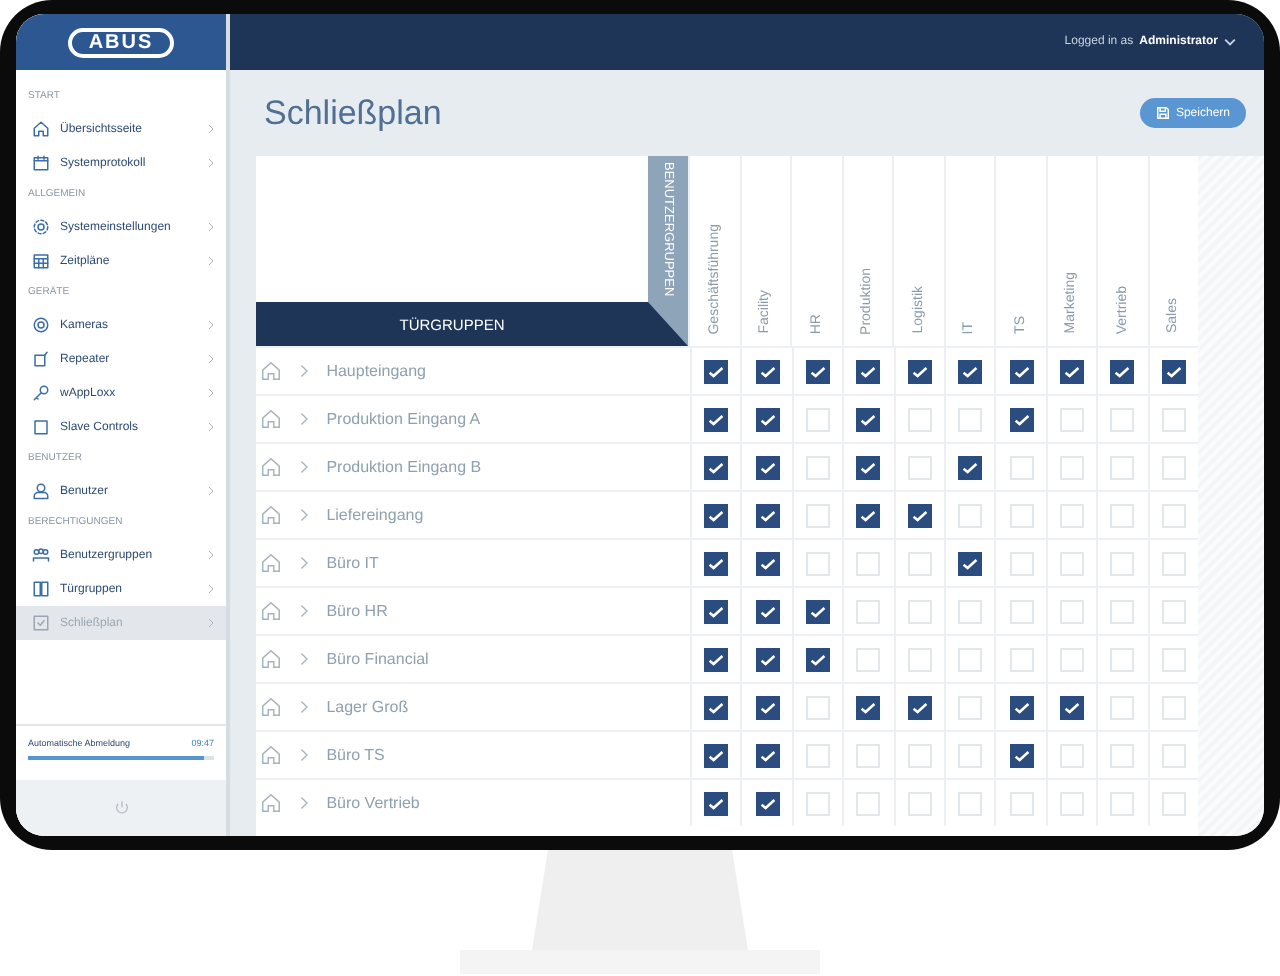 The width and height of the screenshot is (1280, 976). What do you see at coordinates (1230, 42) in the screenshot?
I see `chevron-down-icon` at bounding box center [1230, 42].